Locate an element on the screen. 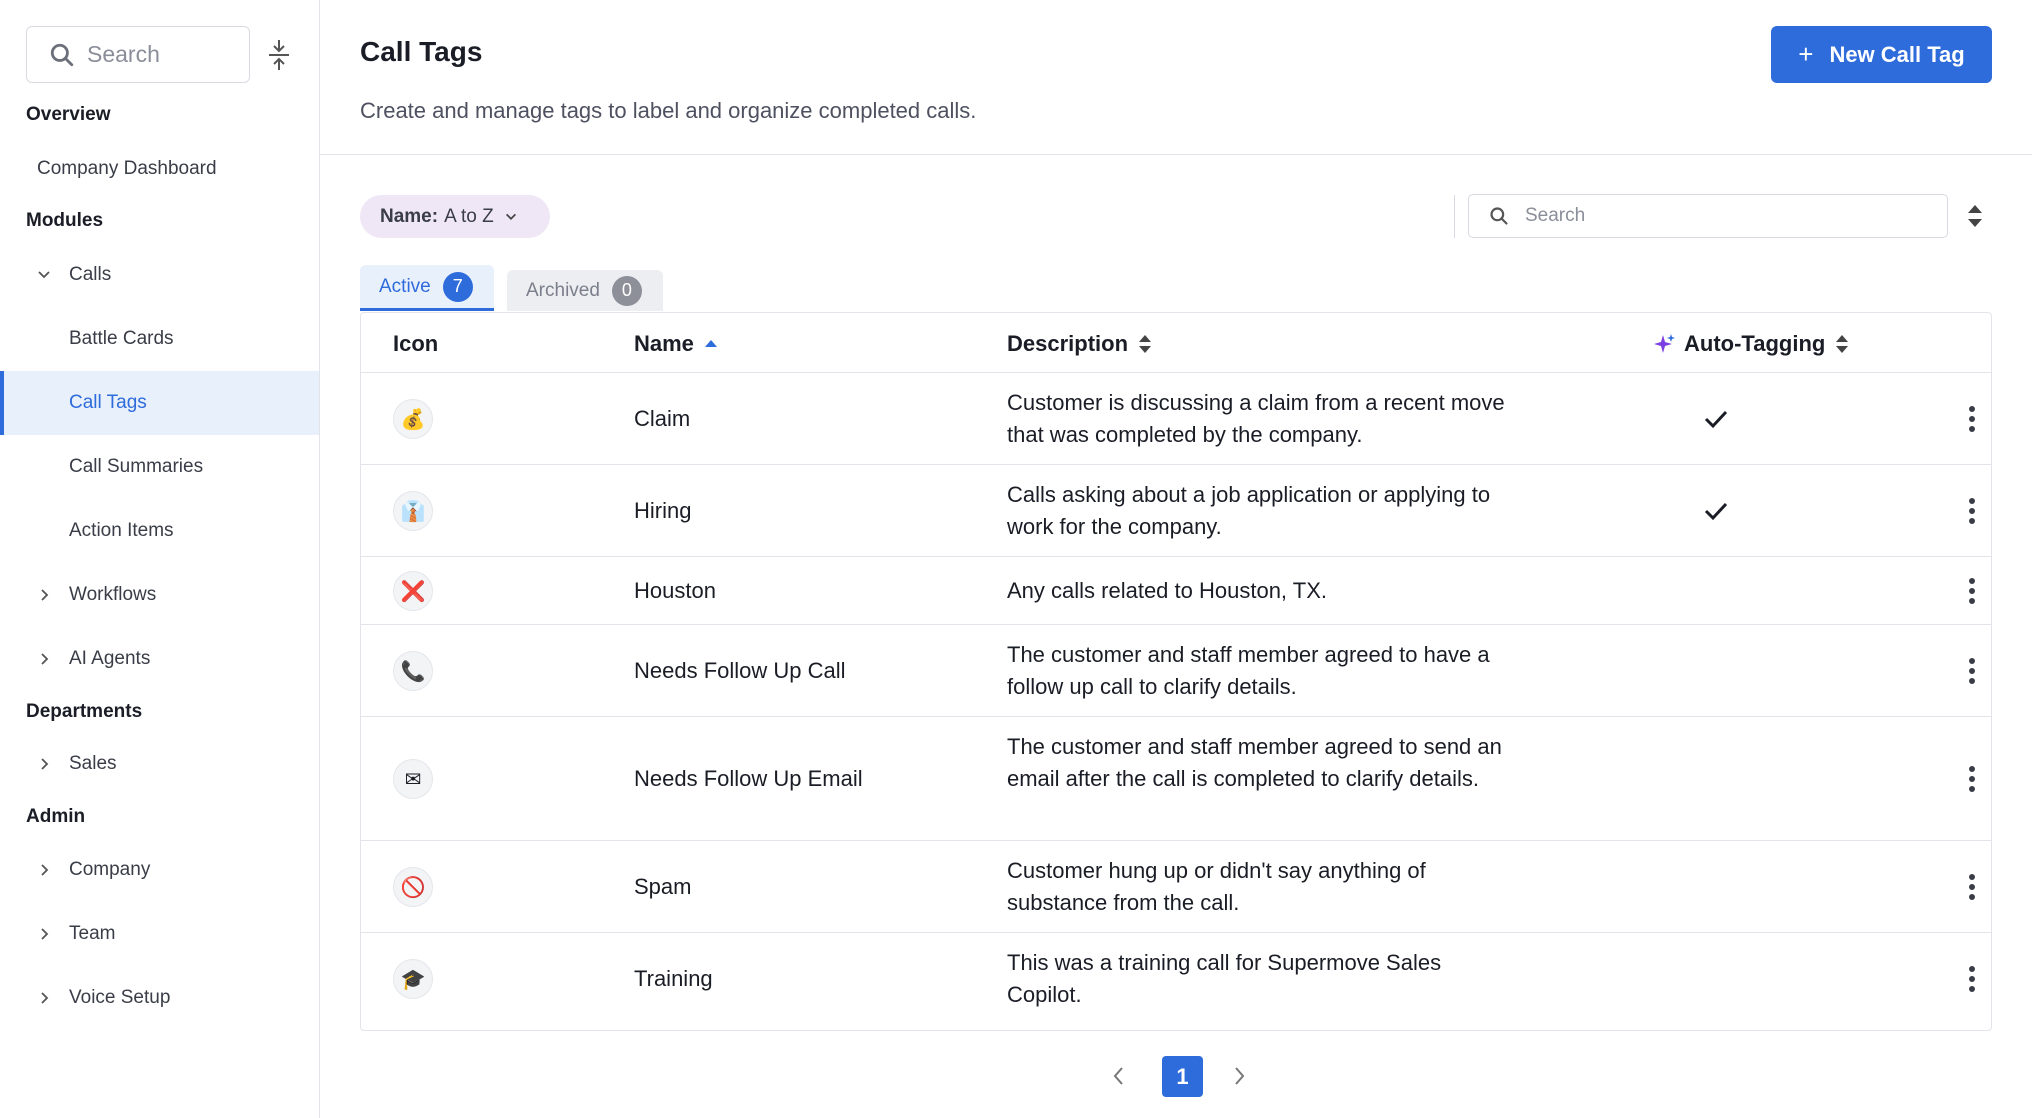 The height and width of the screenshot is (1118, 2032). sidebar-item-label: Calls is located at coordinates (90, 274).